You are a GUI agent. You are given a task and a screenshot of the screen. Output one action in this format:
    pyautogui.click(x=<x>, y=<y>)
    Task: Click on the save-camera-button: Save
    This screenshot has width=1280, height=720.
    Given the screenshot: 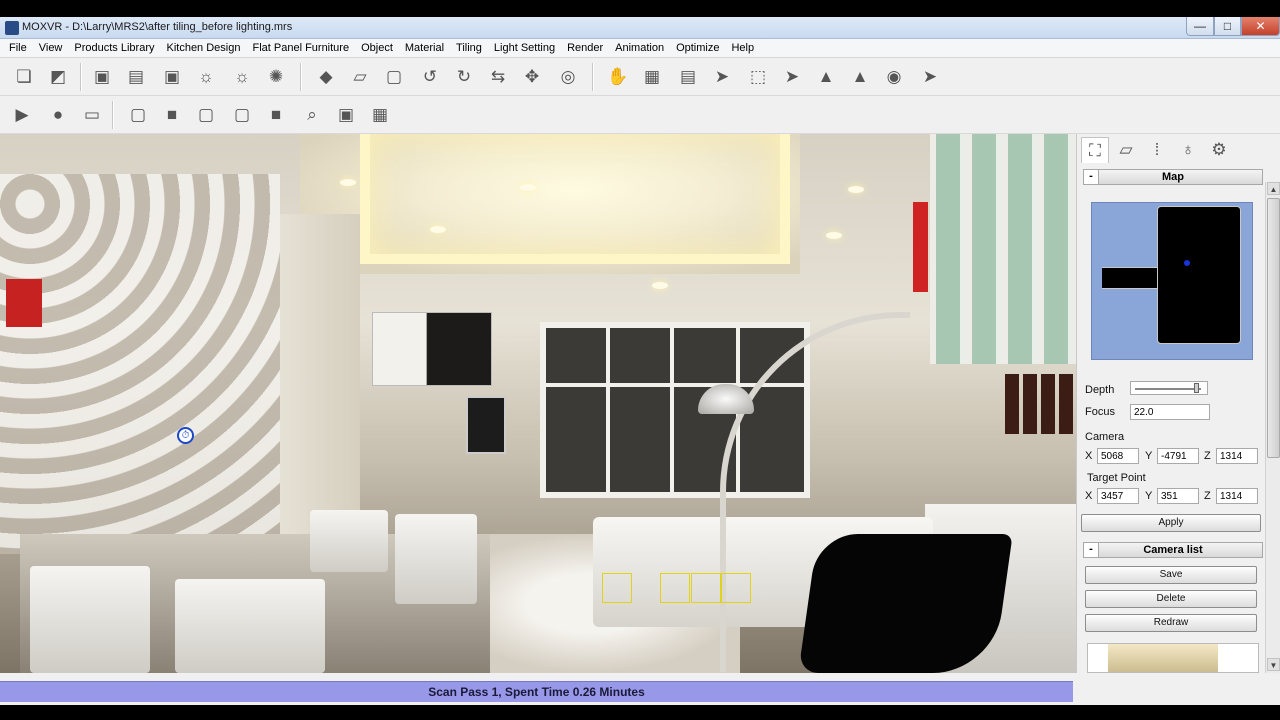 What is the action you would take?
    pyautogui.click(x=1171, y=575)
    